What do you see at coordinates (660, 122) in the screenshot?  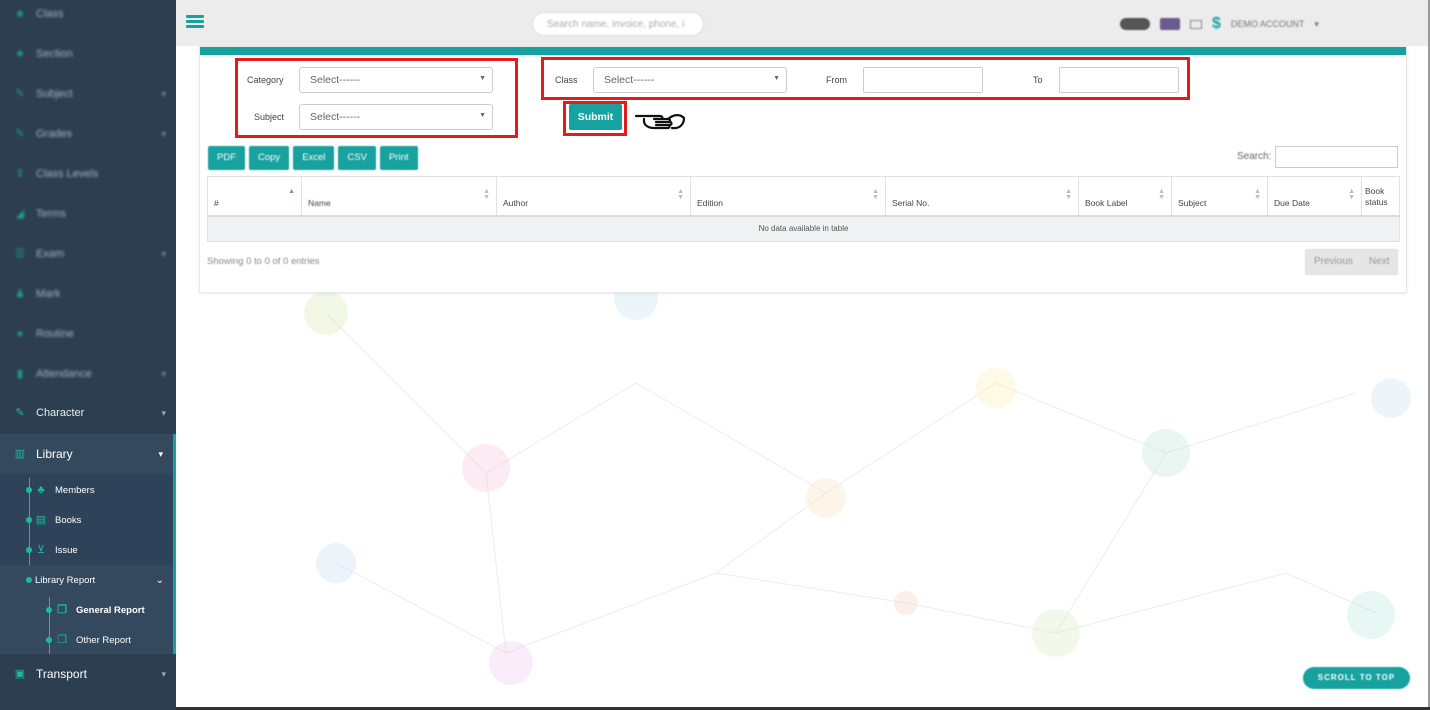 I see `pointing-hand-icon` at bounding box center [660, 122].